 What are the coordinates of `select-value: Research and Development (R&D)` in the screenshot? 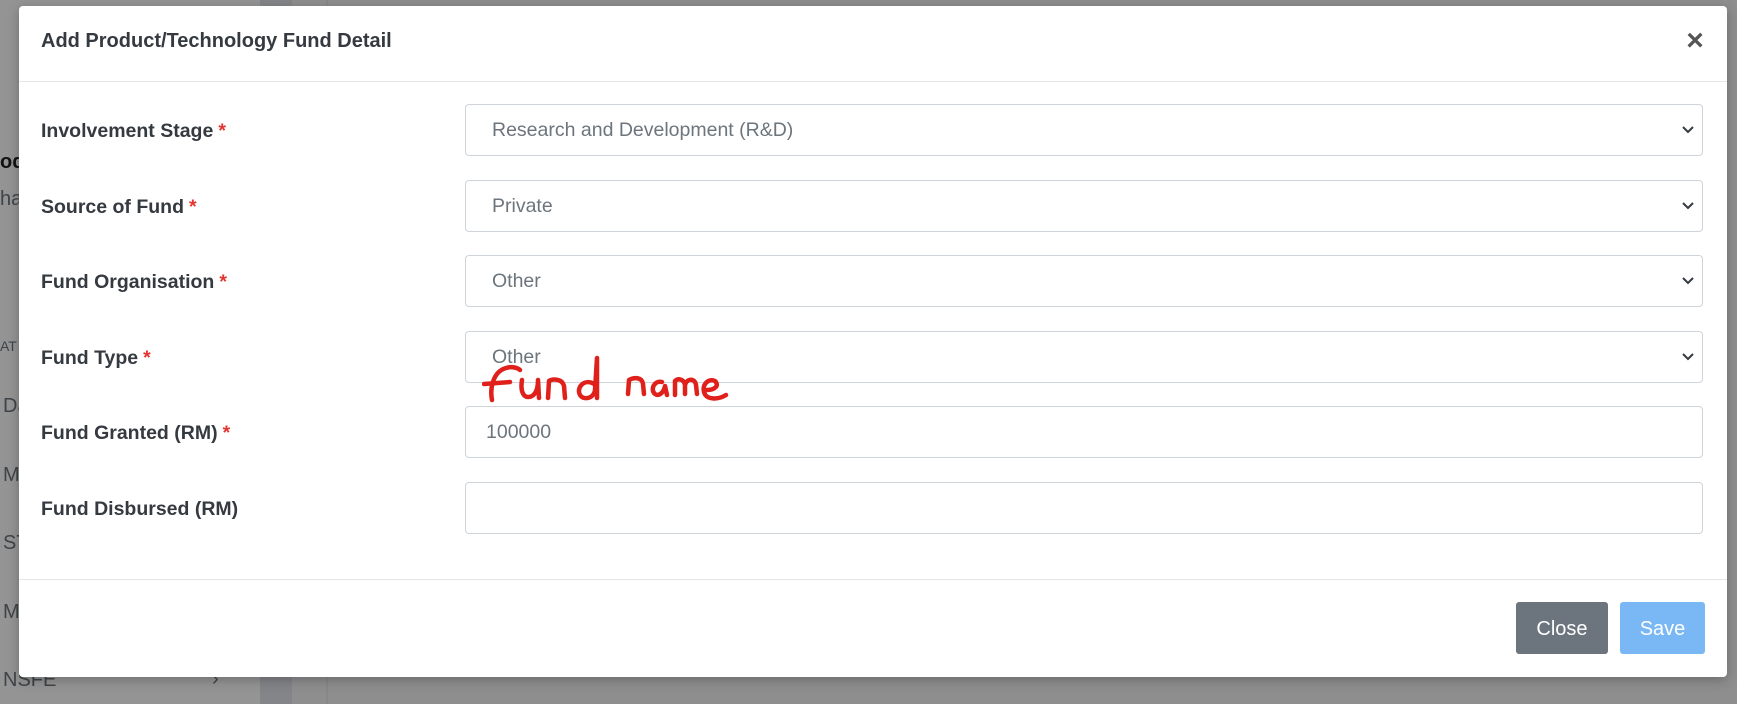 It's located at (643, 130).